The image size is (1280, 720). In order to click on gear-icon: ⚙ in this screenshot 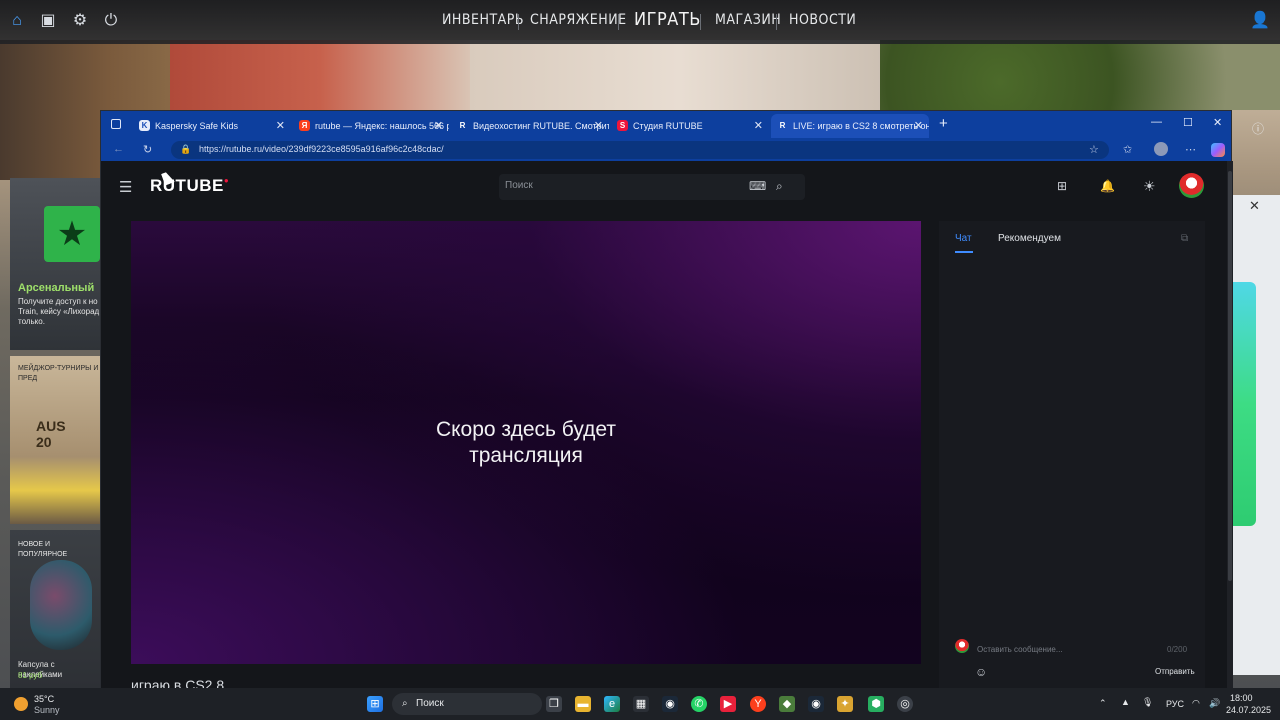, I will do `click(80, 21)`.